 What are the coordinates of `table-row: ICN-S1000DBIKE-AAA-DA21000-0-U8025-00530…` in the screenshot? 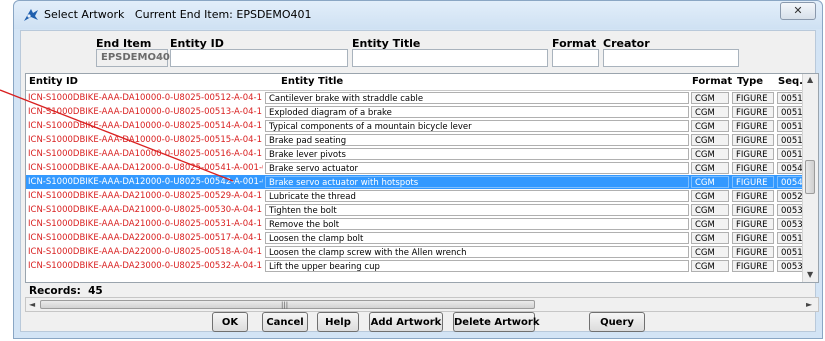 It's located at (415, 210).